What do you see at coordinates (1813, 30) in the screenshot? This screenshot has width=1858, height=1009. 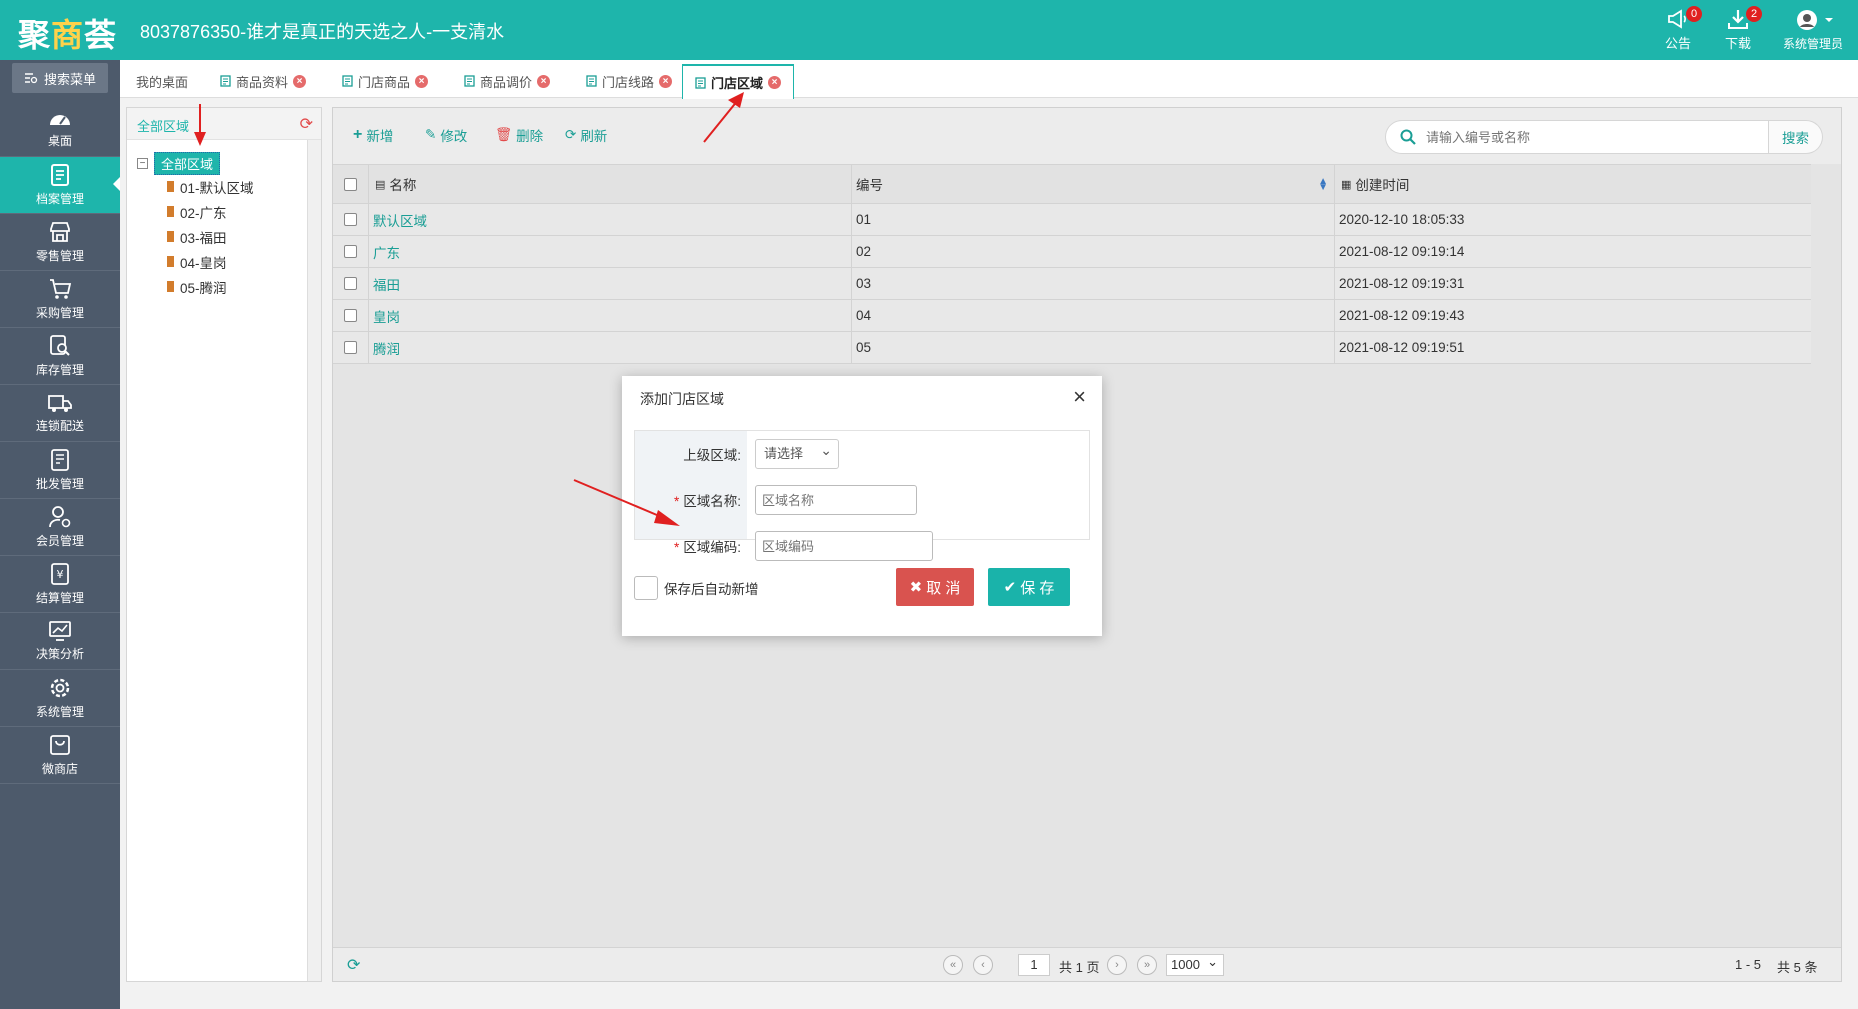 I see `user-menu: 系统管理员` at bounding box center [1813, 30].